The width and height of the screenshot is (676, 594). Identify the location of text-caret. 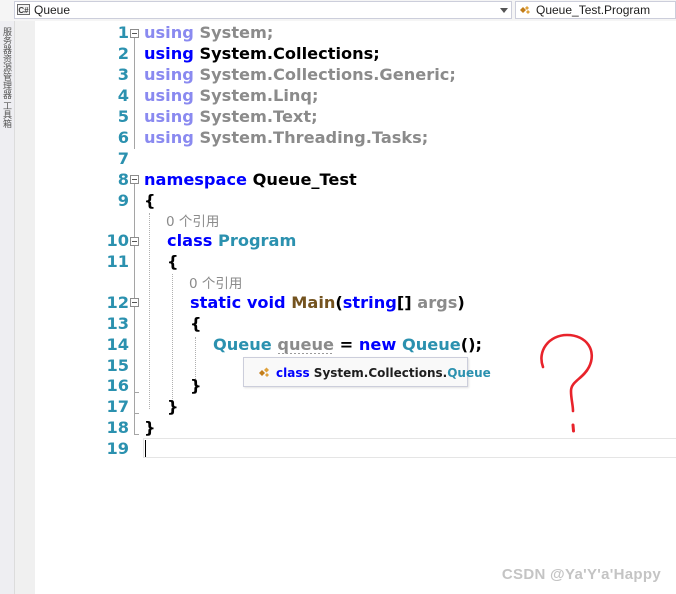
(145, 448).